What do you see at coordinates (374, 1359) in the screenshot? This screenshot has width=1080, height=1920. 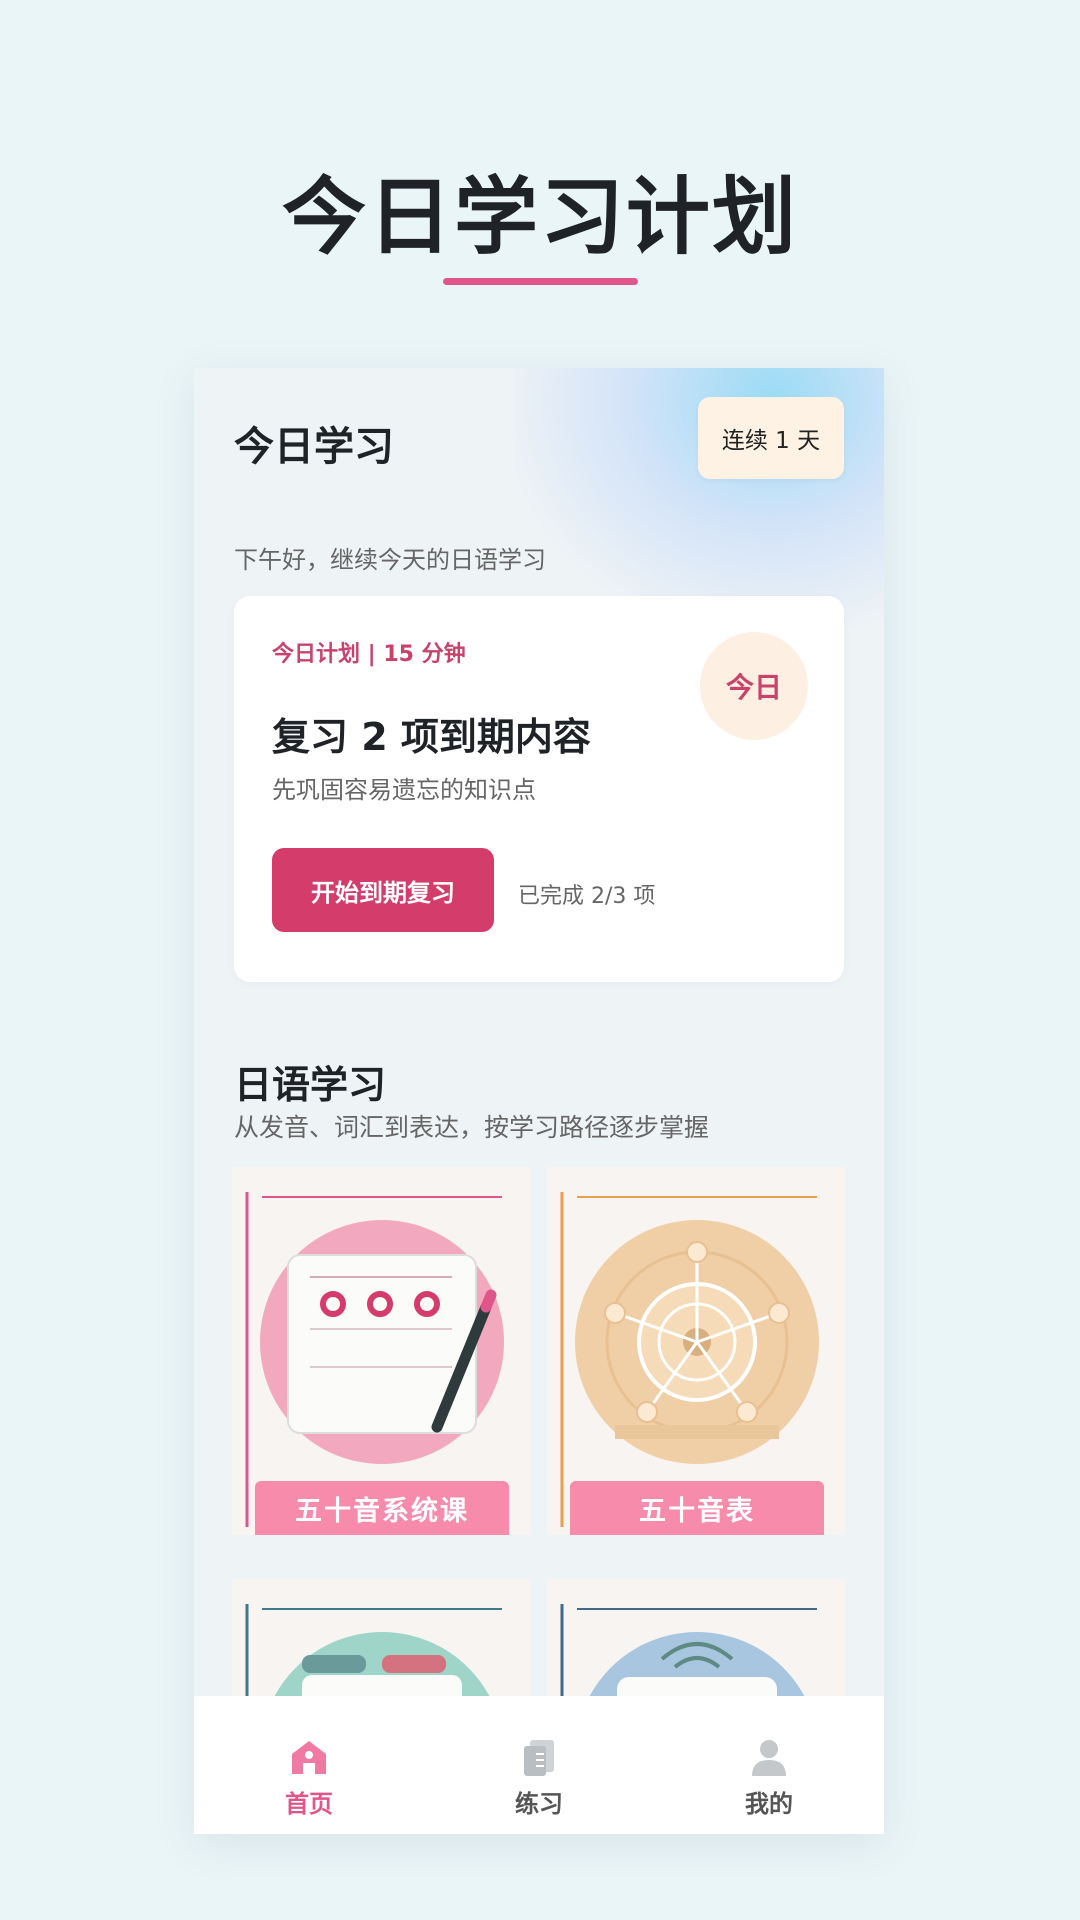 I see `notebook-pen-icon` at bounding box center [374, 1359].